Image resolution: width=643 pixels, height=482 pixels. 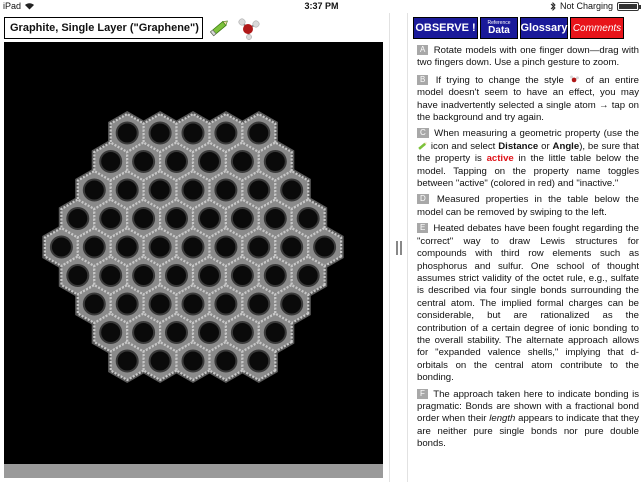 What do you see at coordinates (422, 146) in the screenshot?
I see `pencil-icon-inline` at bounding box center [422, 146].